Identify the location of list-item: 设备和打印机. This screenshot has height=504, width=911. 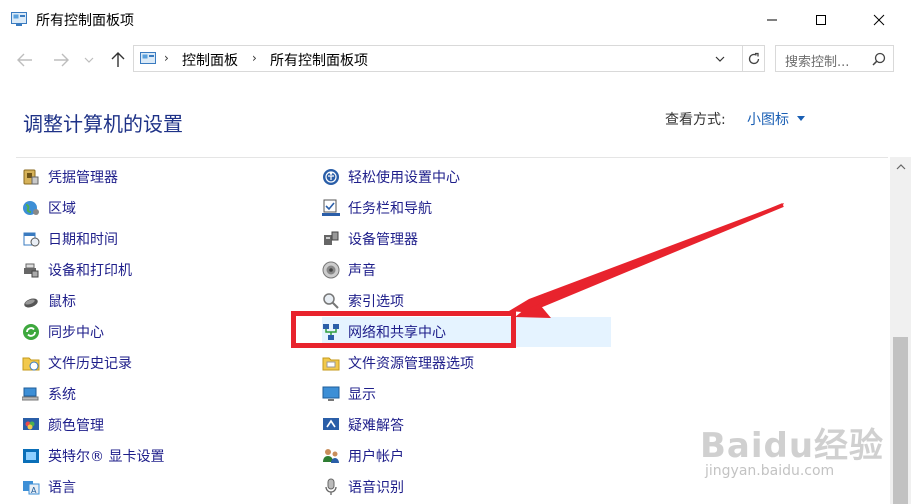
(152, 270).